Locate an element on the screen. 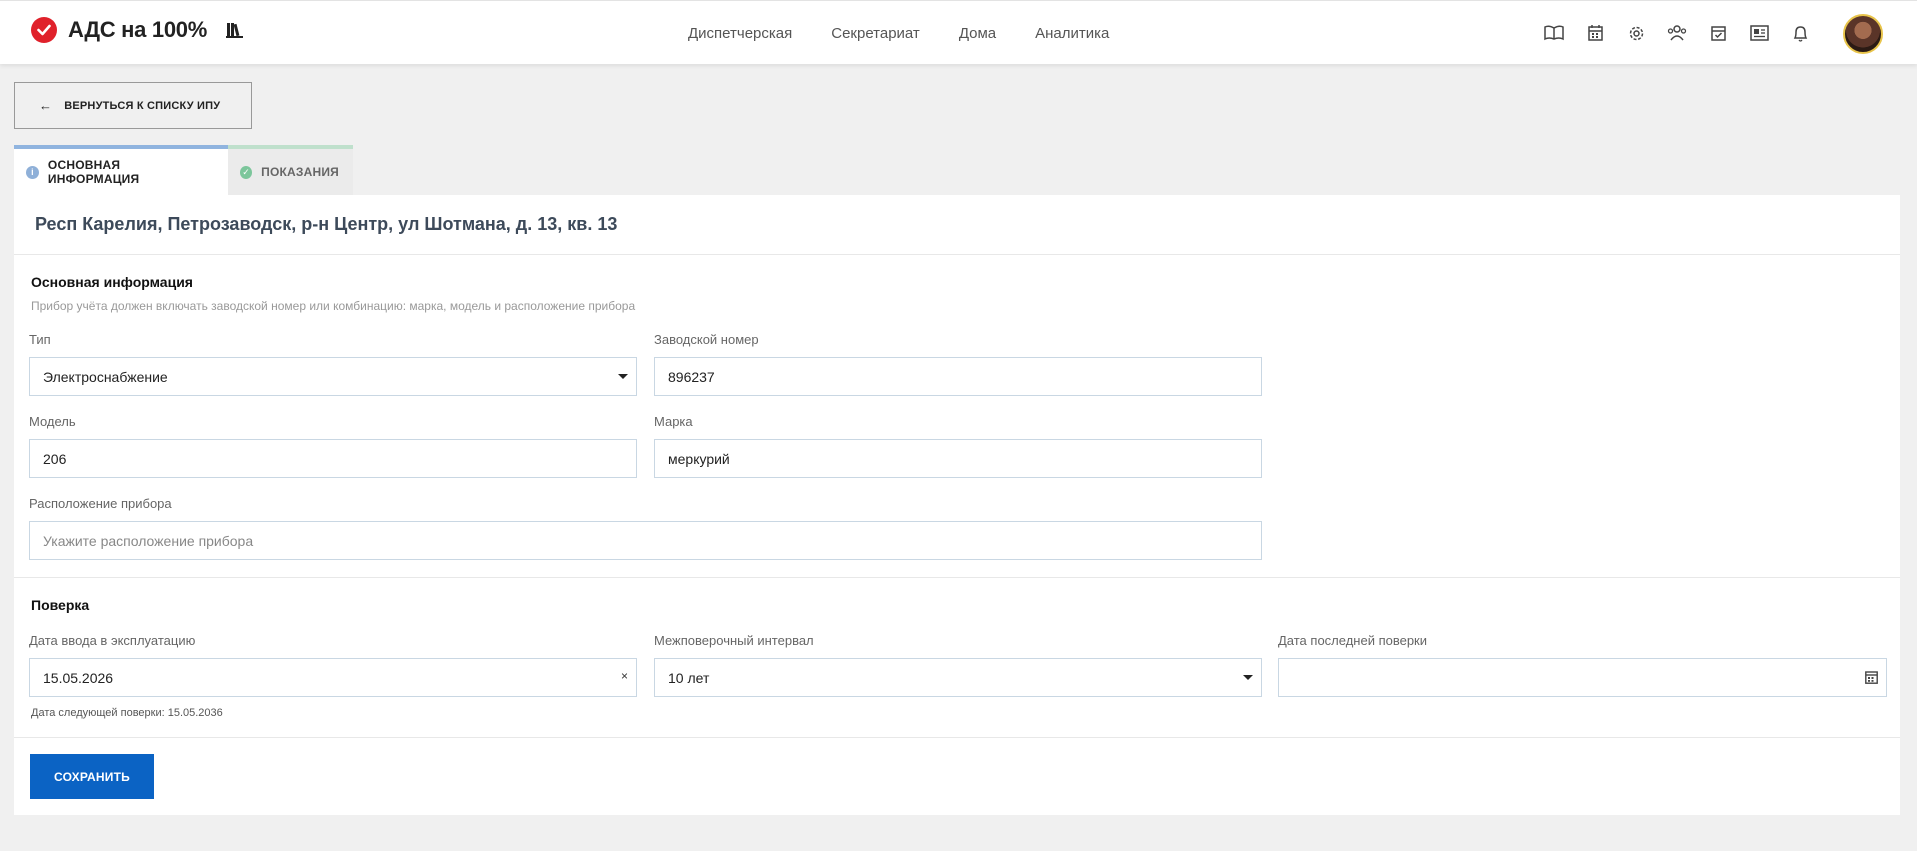  check-circle-icon: ✓ is located at coordinates (246, 172).